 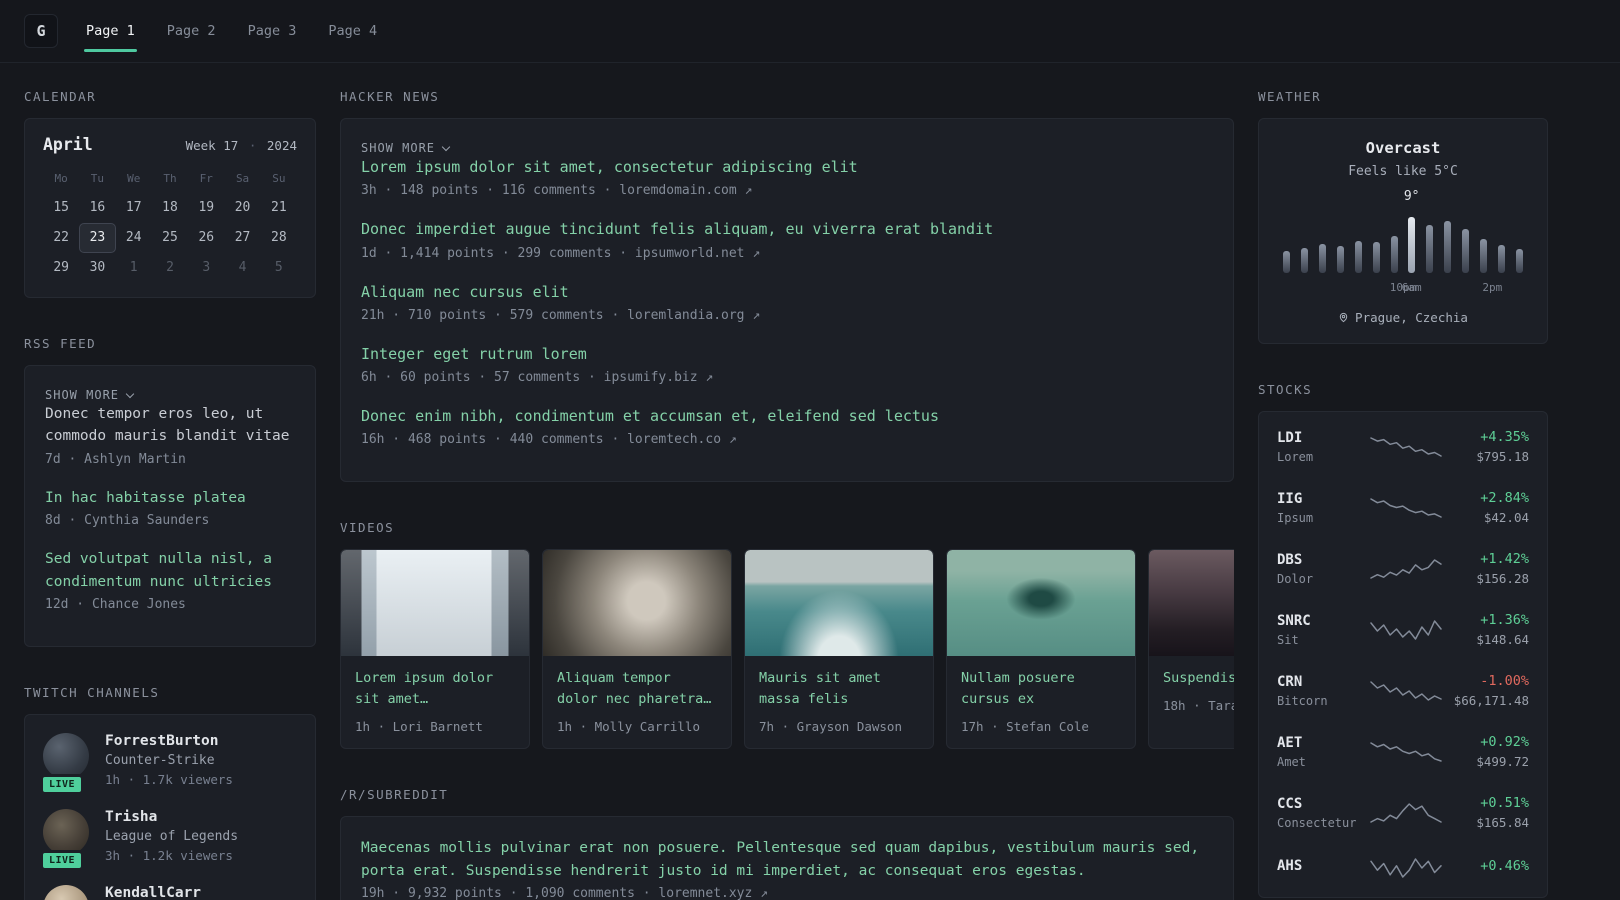 I want to click on rss-item-meta: 8d · Cynthia Saunders, so click(x=127, y=521).